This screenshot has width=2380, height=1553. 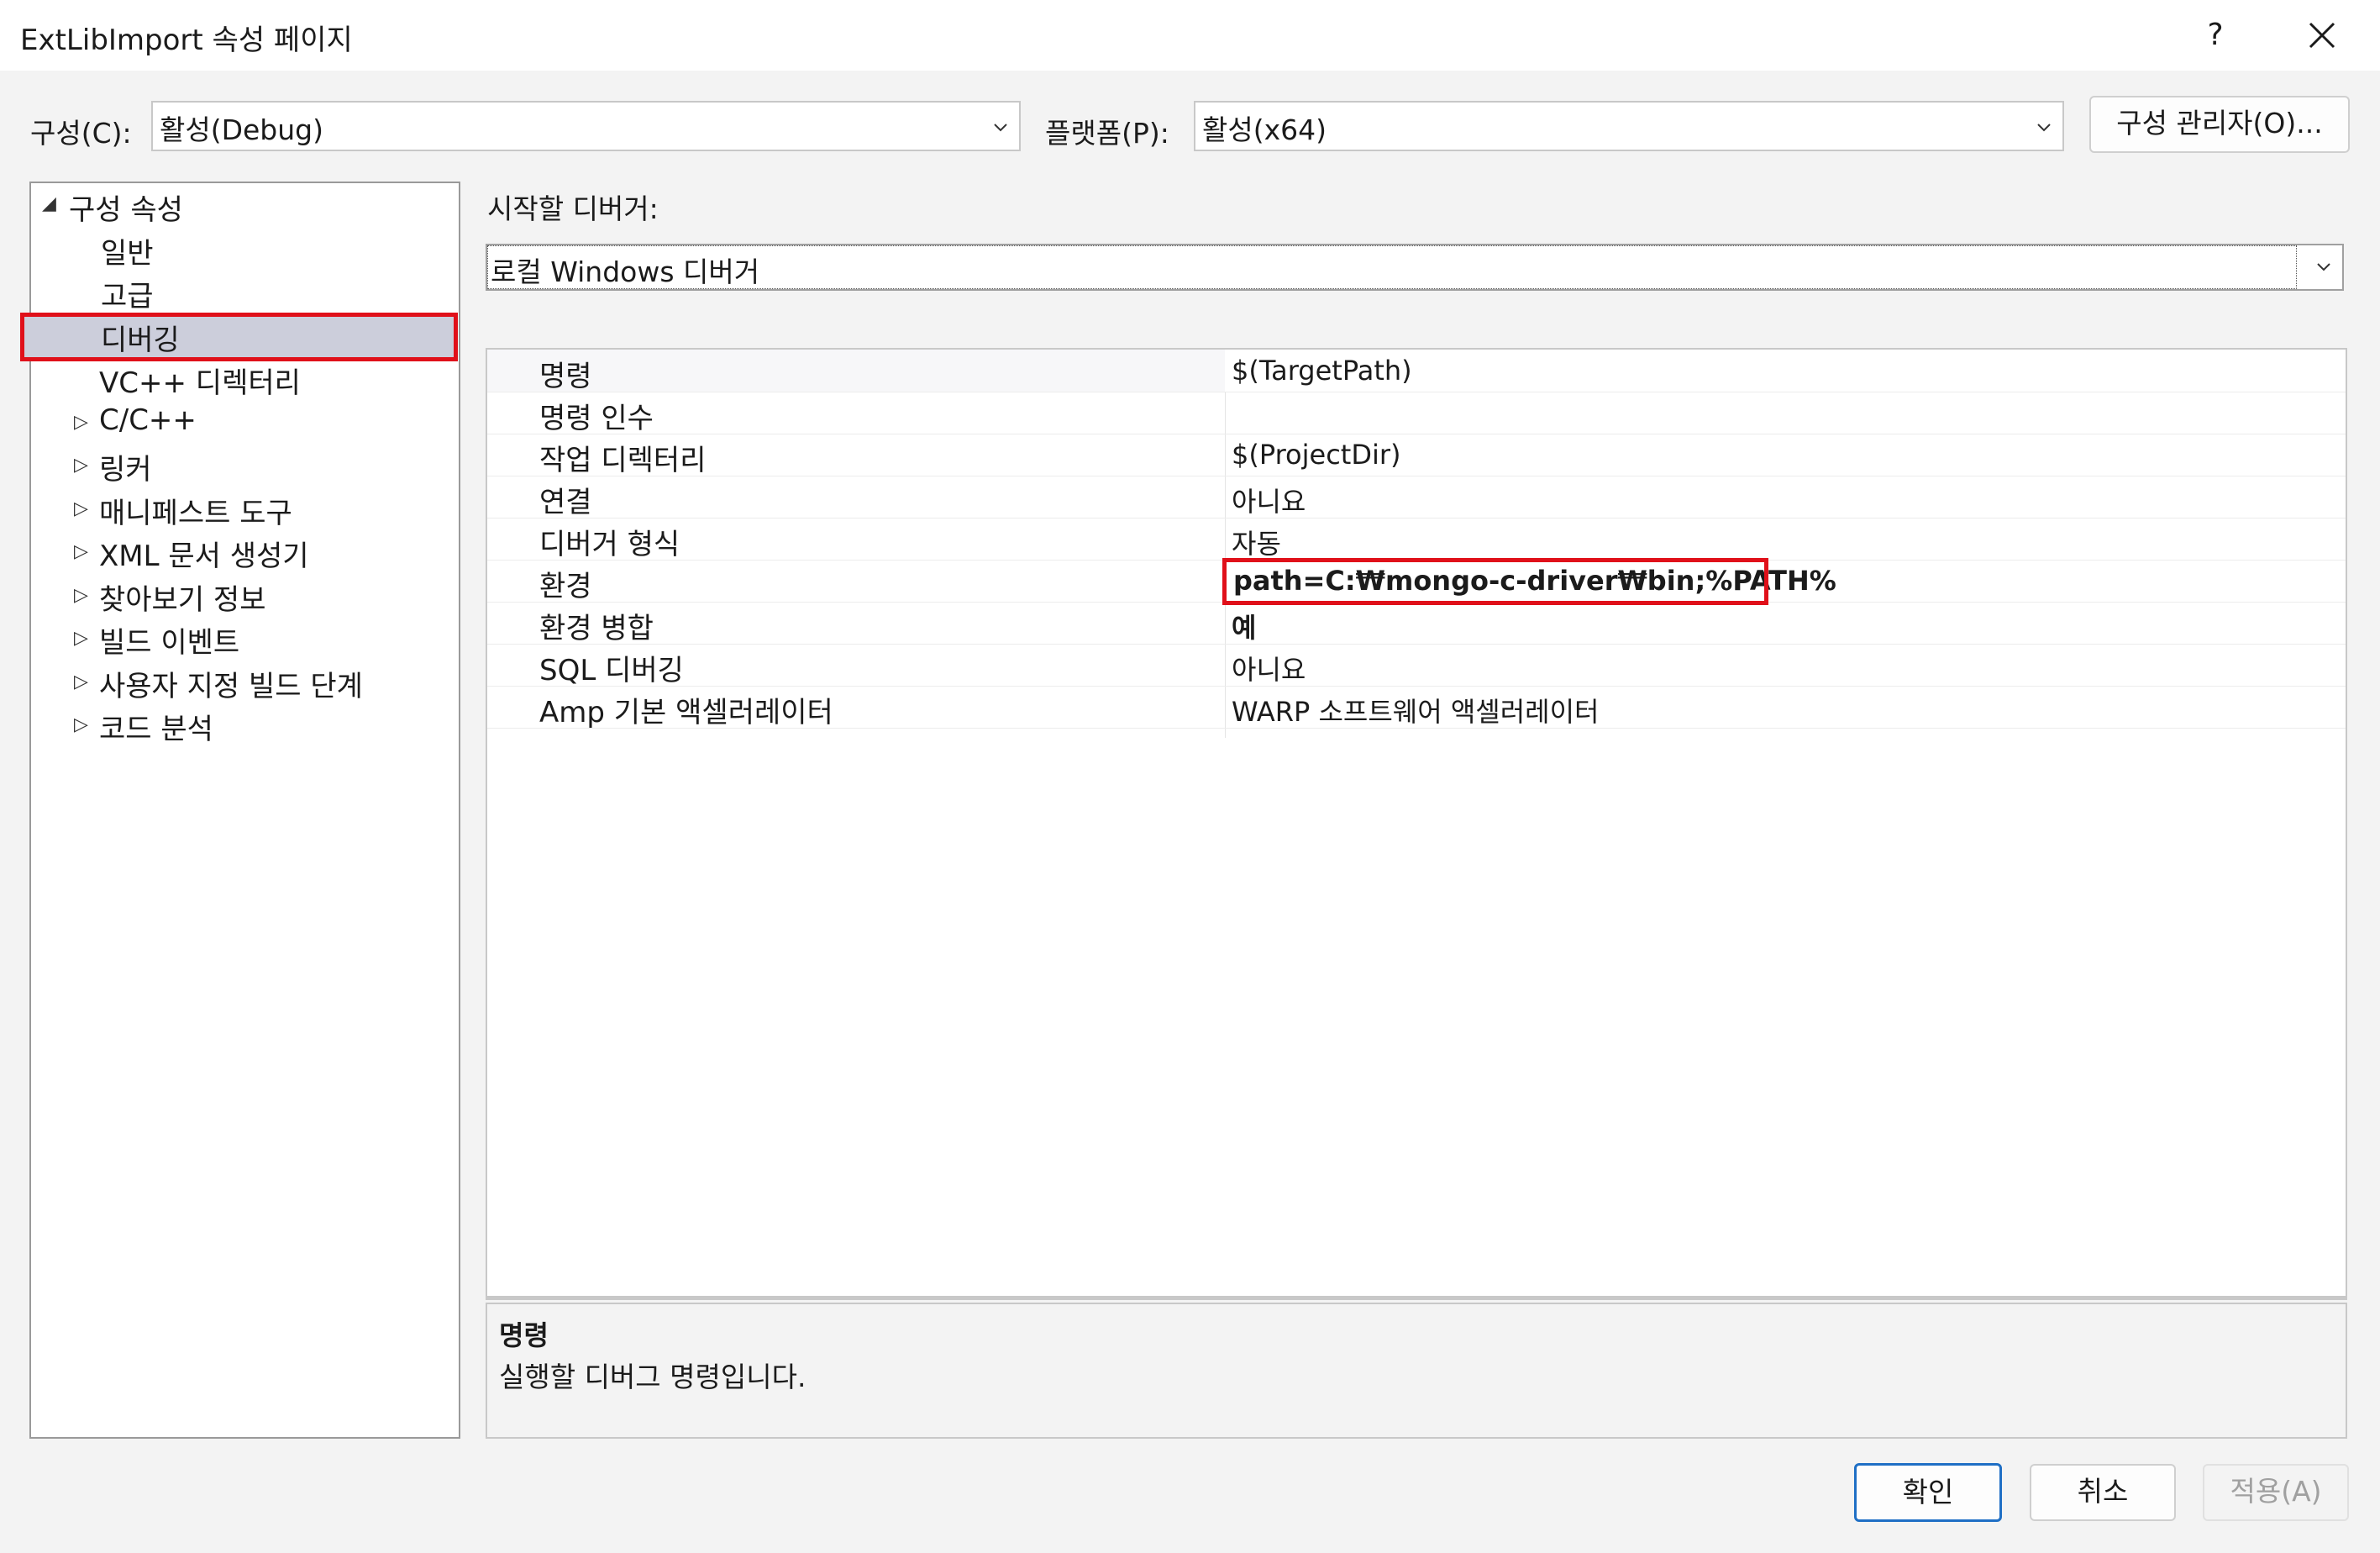 What do you see at coordinates (623, 460) in the screenshot?
I see `property-name: 작업 디렉터리` at bounding box center [623, 460].